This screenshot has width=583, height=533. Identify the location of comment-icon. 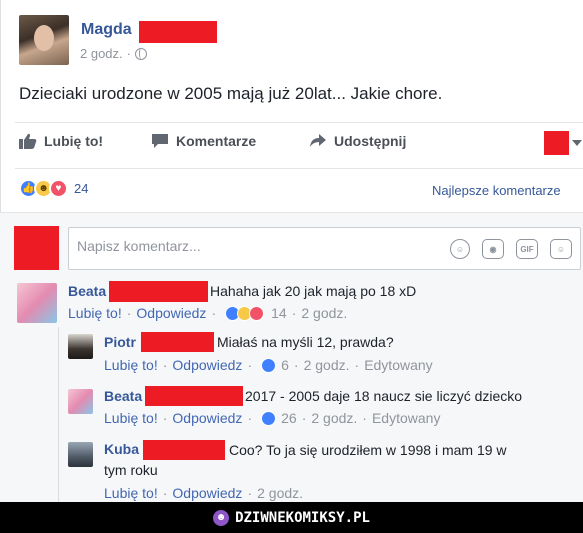
(160, 141).